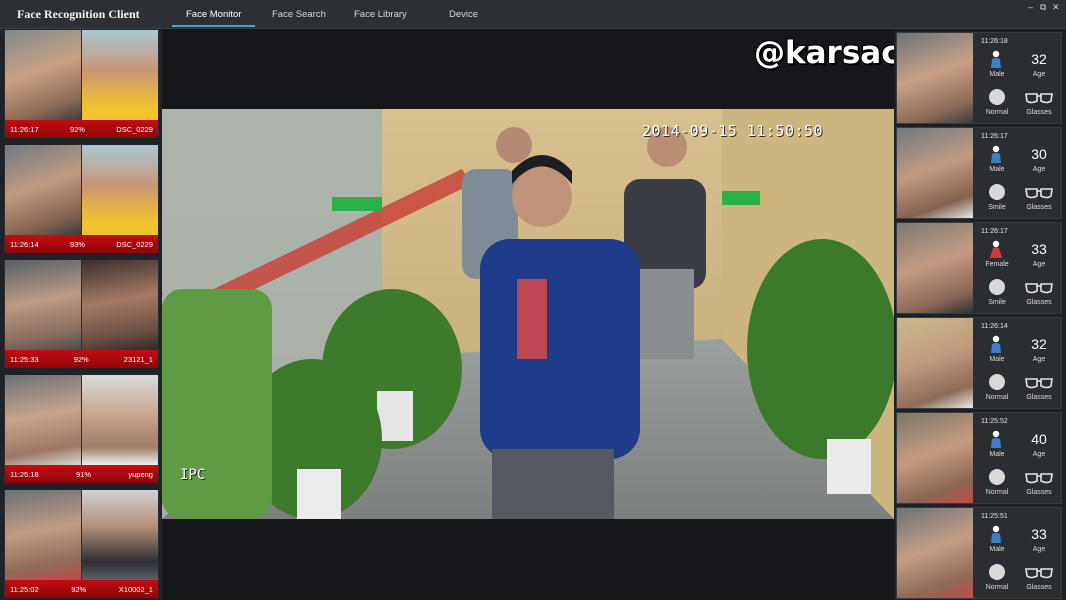 This screenshot has height=600, width=1066. I want to click on match-card: 11:26:17 92% DSC_0229, so click(81, 84).